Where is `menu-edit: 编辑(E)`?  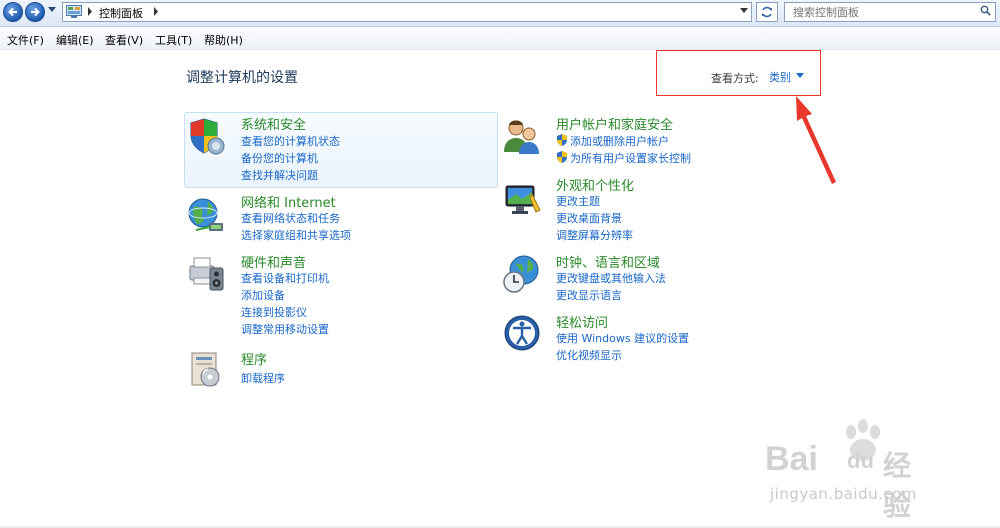
menu-edit: 编辑(E) is located at coordinates (75, 40).